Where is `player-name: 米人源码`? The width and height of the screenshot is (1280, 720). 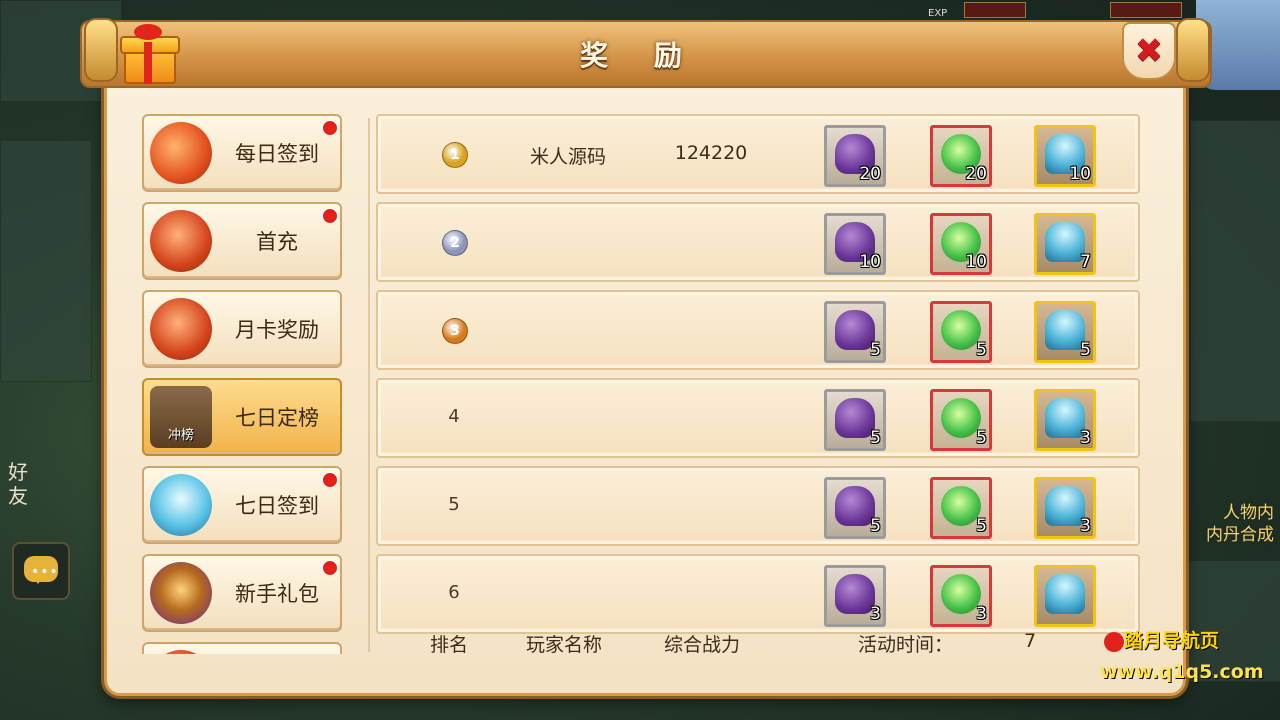
player-name: 米人源码 is located at coordinates (567, 157).